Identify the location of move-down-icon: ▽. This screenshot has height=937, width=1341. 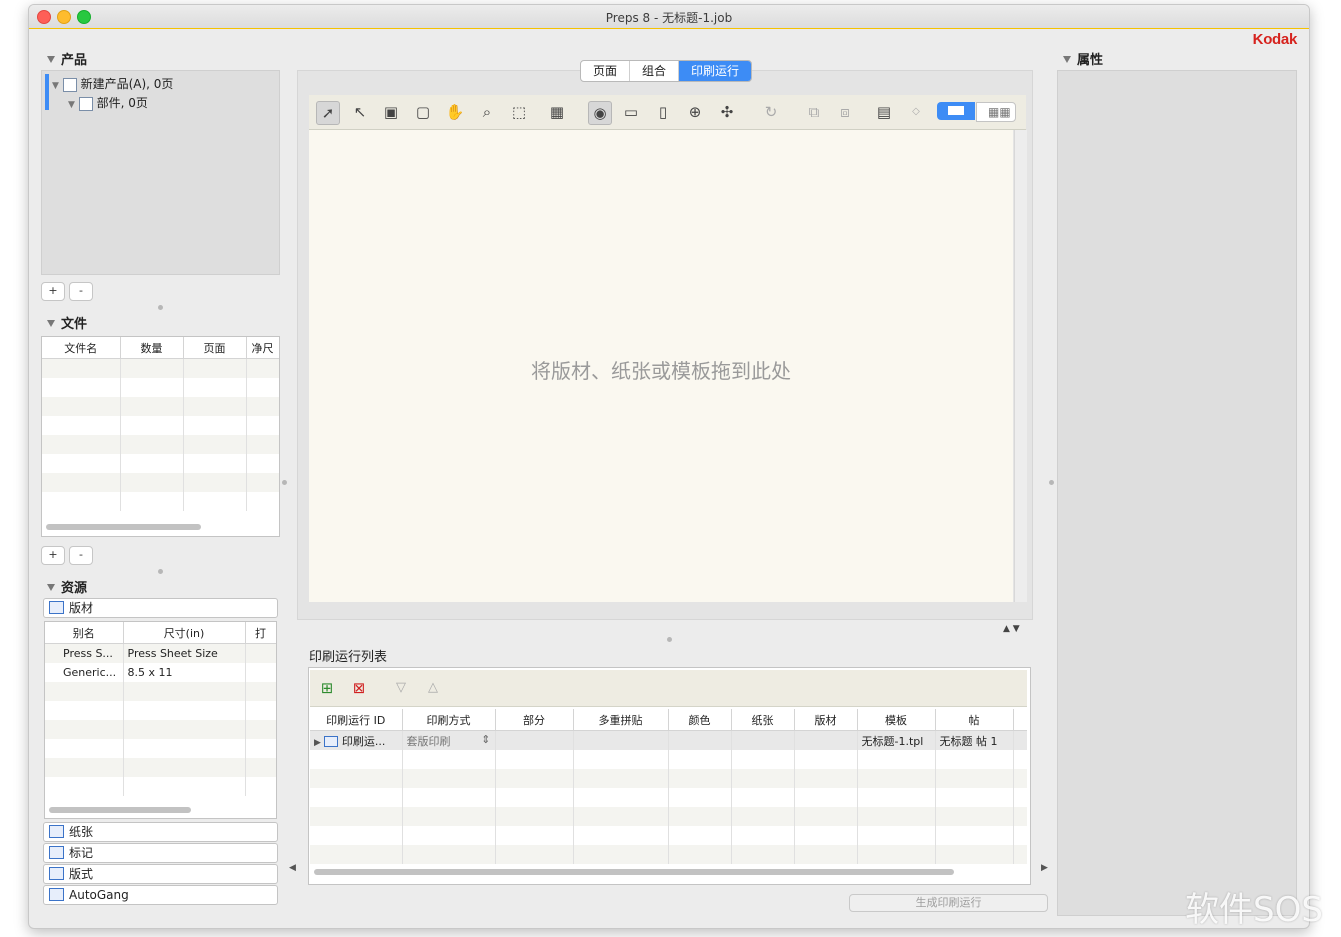
(401, 688).